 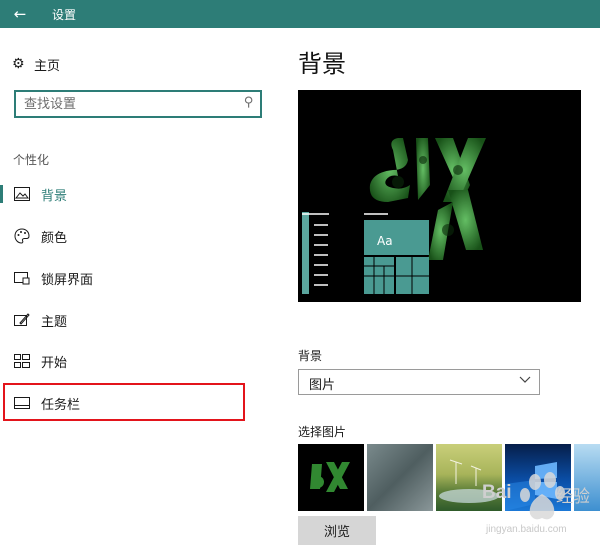 I want to click on title-bar: ← 设置, so click(x=300, y=14).